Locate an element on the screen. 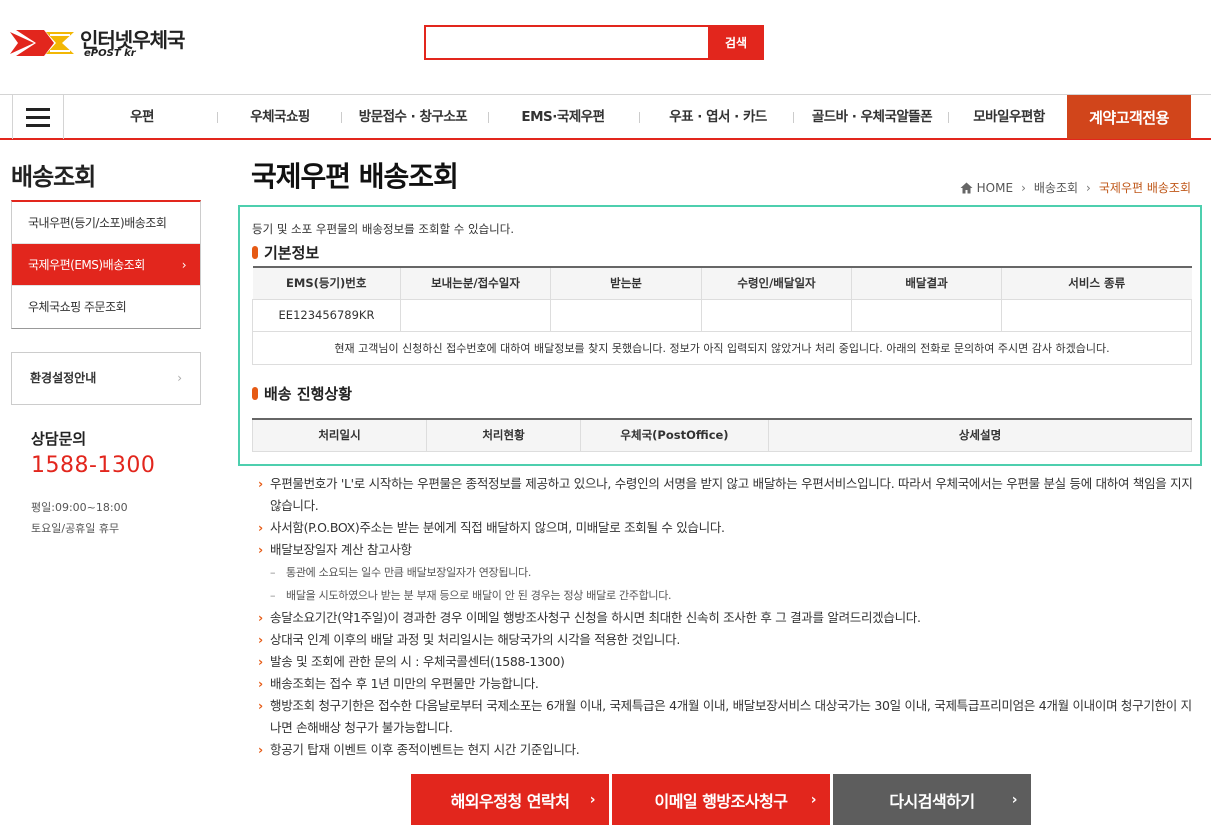 Image resolution: width=1211 pixels, height=827 pixels. basic-info-title: 기본정보 is located at coordinates (292, 253).